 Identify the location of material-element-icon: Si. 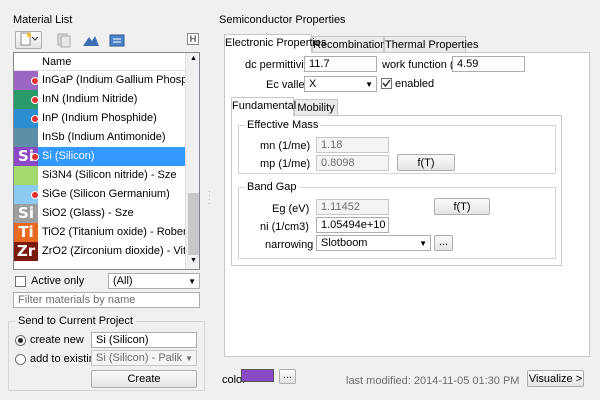
(26, 213).